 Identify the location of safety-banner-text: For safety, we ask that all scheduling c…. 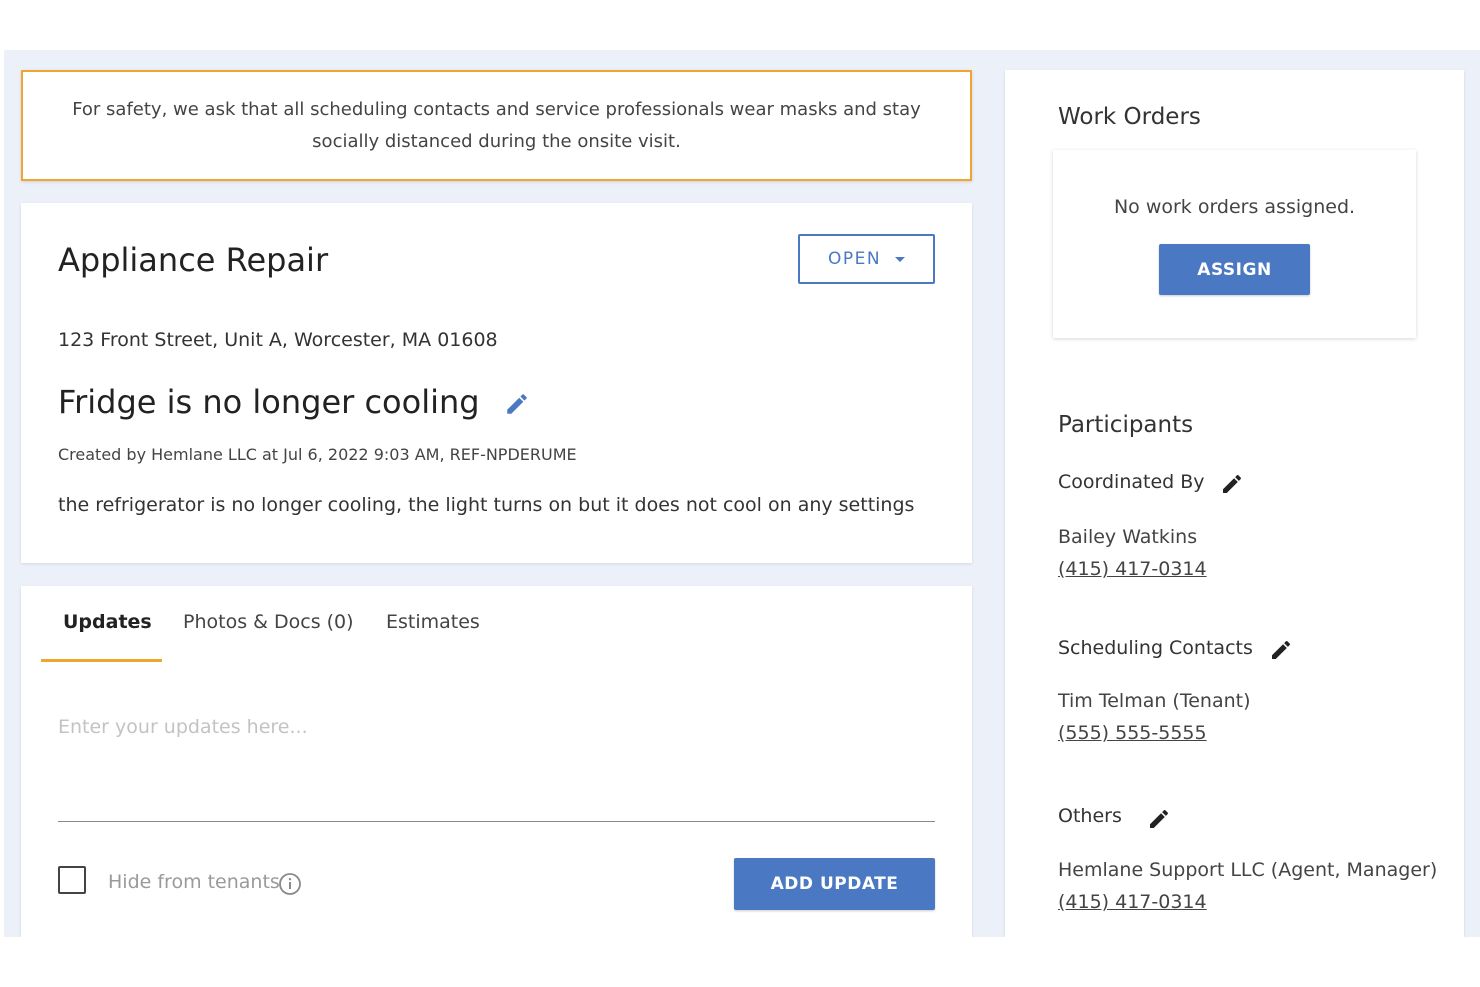
(496, 125).